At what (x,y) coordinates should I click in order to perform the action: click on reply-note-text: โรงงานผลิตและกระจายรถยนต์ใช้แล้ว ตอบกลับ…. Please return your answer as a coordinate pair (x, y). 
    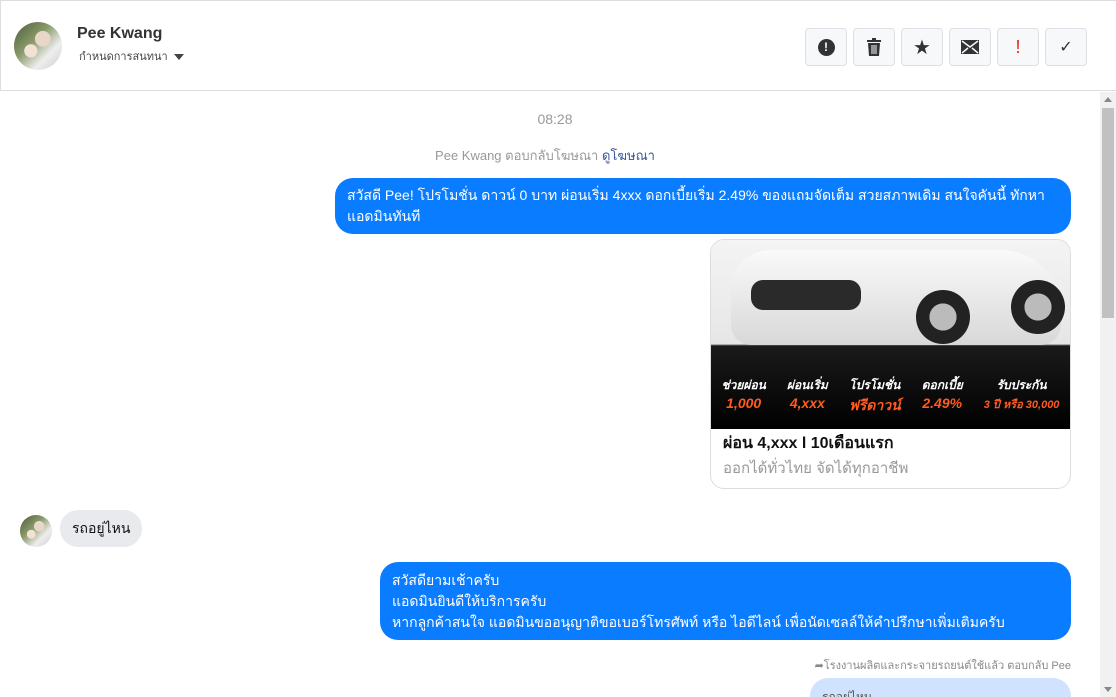
    Looking at the image, I should click on (947, 666).